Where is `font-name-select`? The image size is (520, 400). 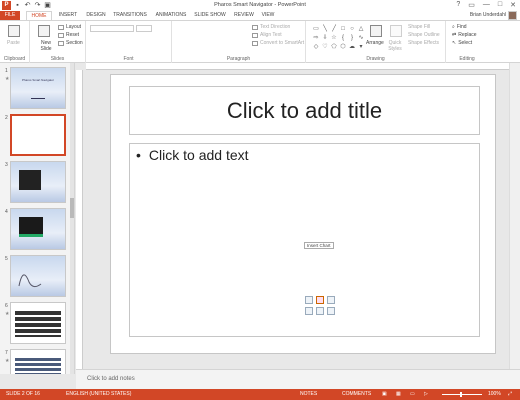
font-name-select is located at coordinates (112, 28).